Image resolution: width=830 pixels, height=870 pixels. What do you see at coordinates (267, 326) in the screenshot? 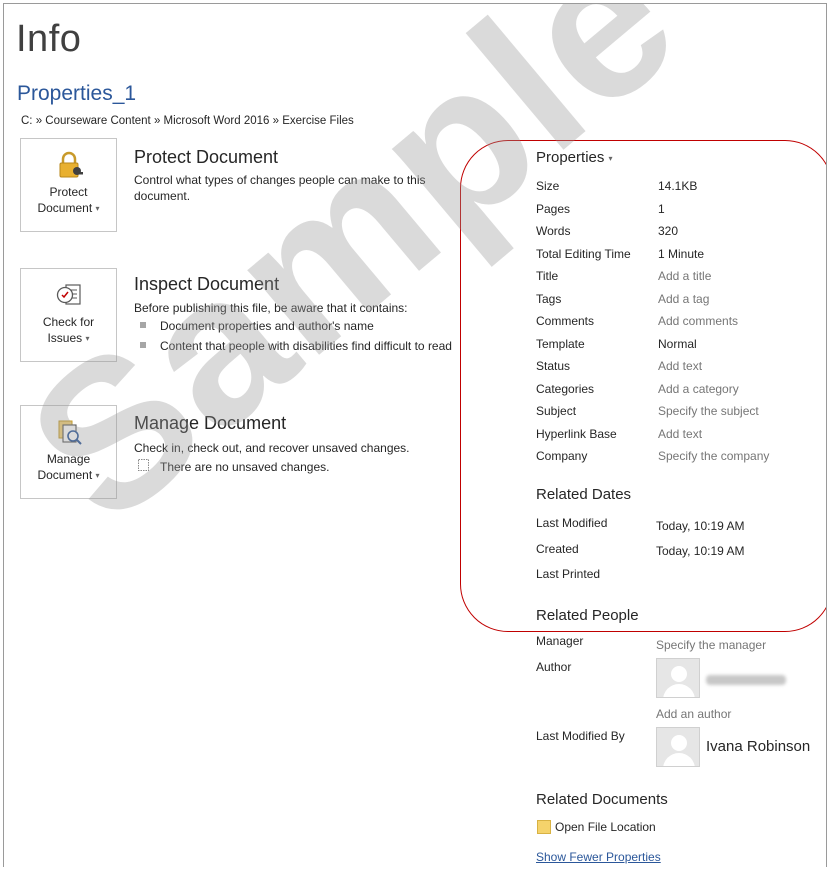
I see `inspect-item: Document properties and author's name` at bounding box center [267, 326].